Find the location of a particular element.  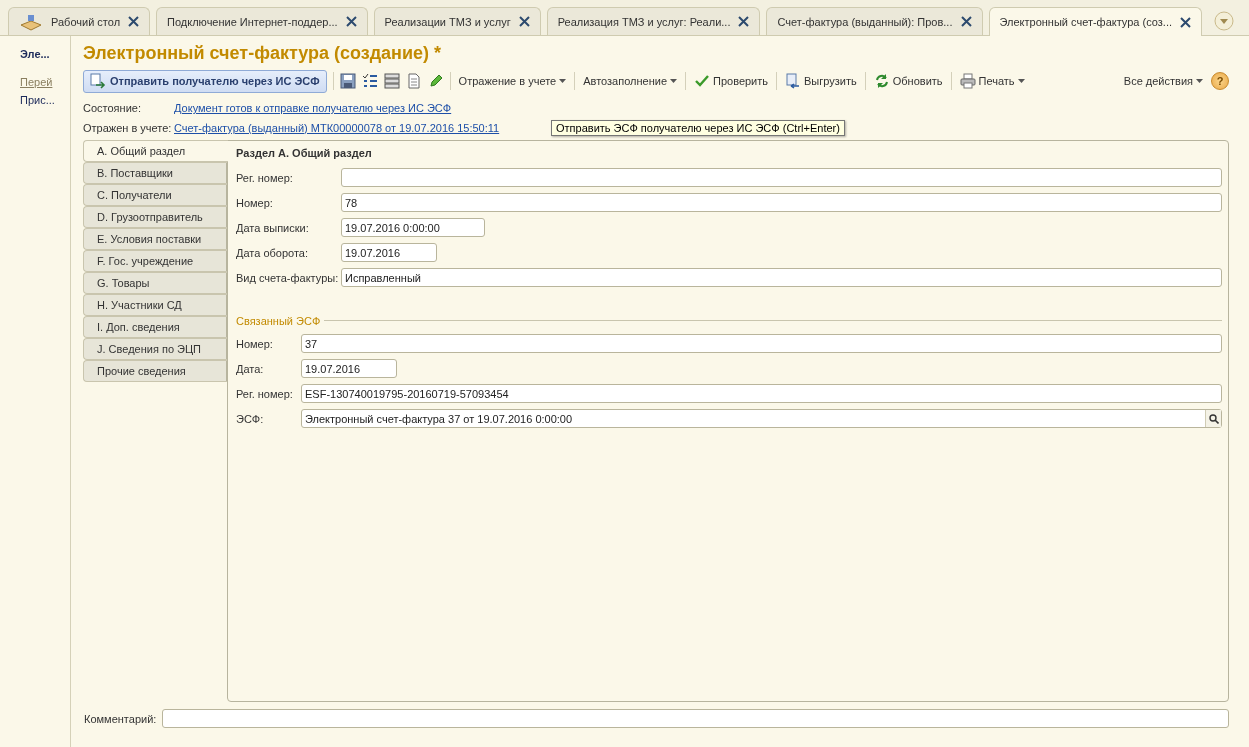

refresh-icon is located at coordinates (881, 81).